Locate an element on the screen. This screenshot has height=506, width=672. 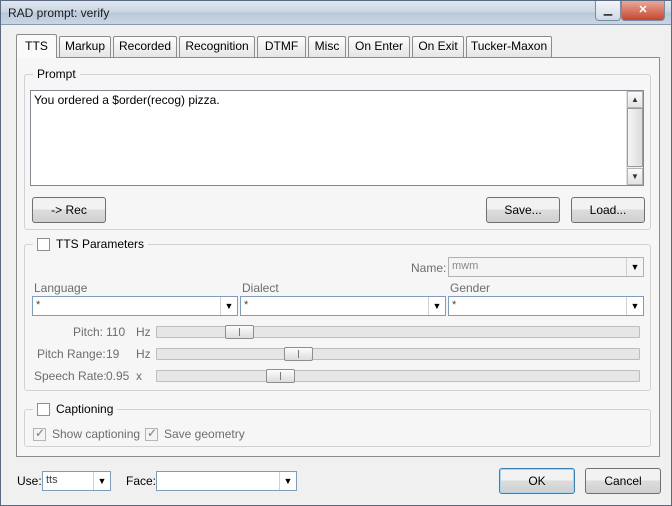
speech-rate-value: 0.95 is located at coordinates (118, 376).